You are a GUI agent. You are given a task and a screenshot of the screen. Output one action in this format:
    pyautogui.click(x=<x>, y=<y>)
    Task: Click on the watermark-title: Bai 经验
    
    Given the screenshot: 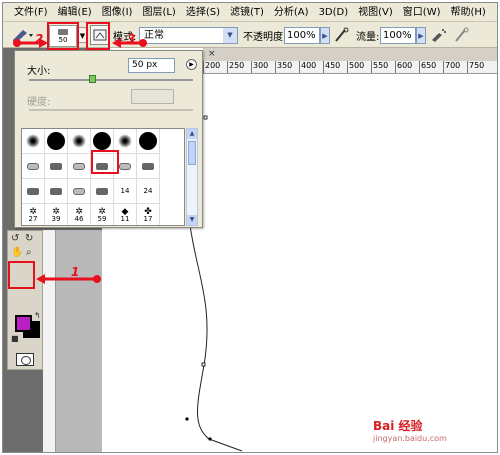 What is the action you would take?
    pyautogui.click(x=398, y=426)
    